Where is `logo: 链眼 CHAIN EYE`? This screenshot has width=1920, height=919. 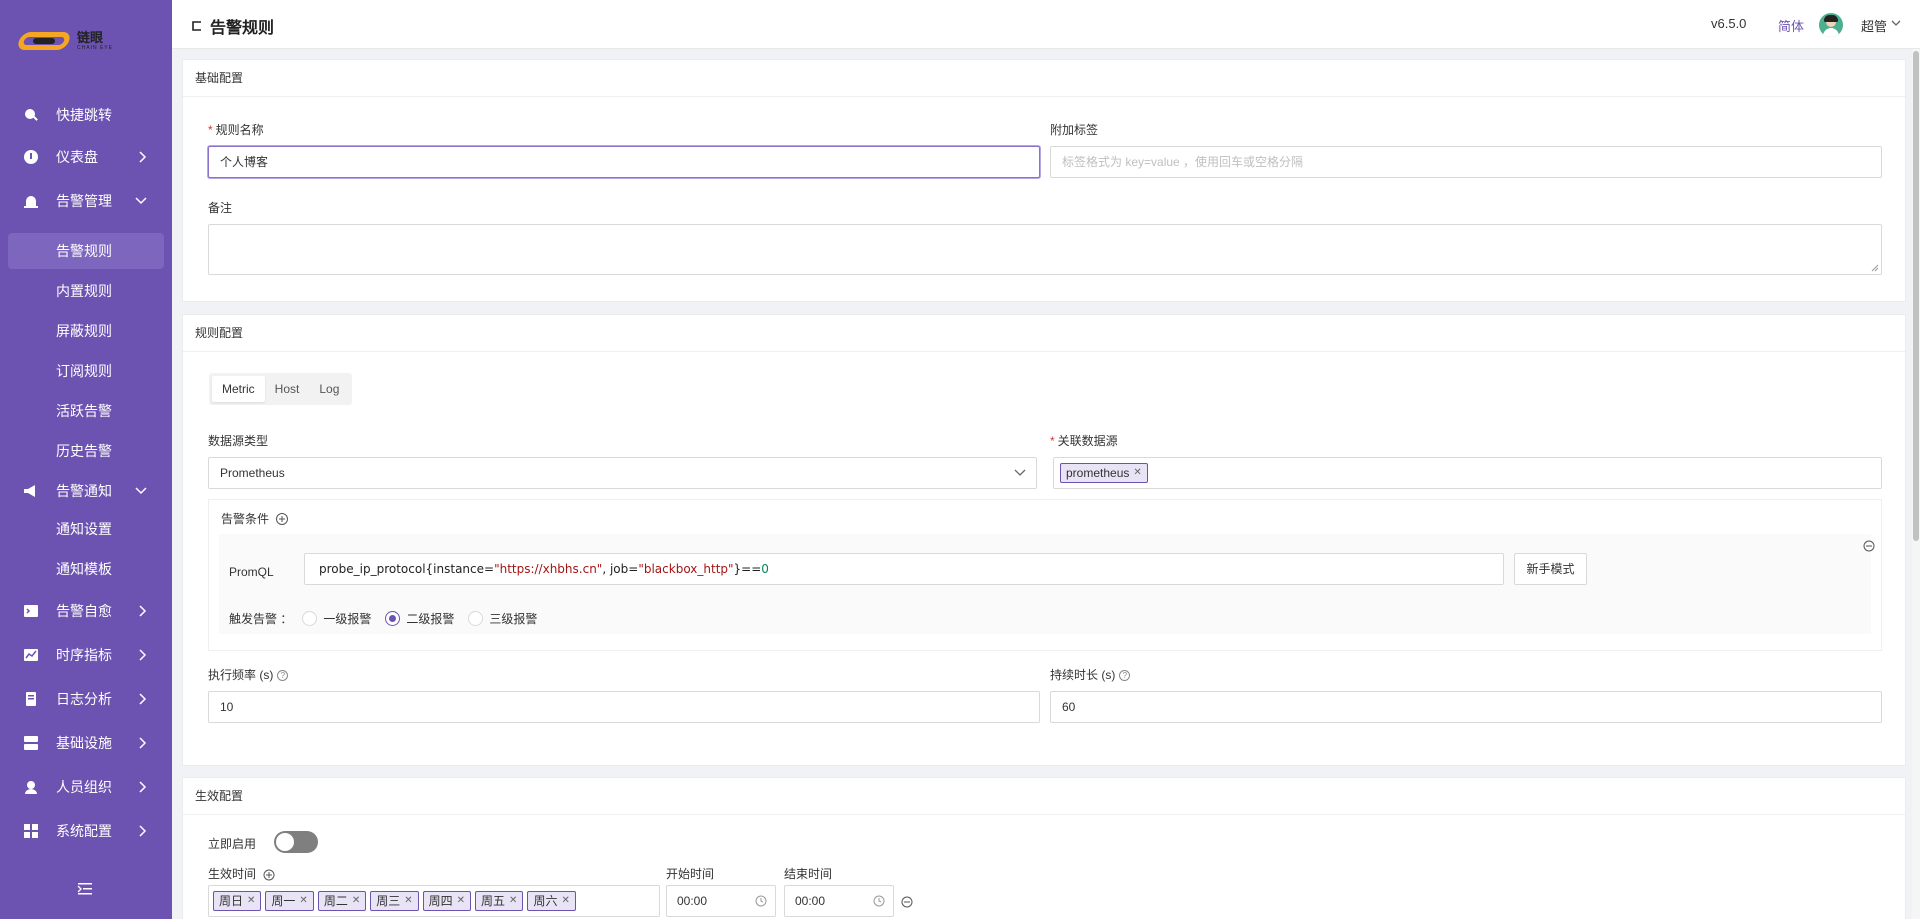 logo: 链眼 CHAIN EYE is located at coordinates (64, 41).